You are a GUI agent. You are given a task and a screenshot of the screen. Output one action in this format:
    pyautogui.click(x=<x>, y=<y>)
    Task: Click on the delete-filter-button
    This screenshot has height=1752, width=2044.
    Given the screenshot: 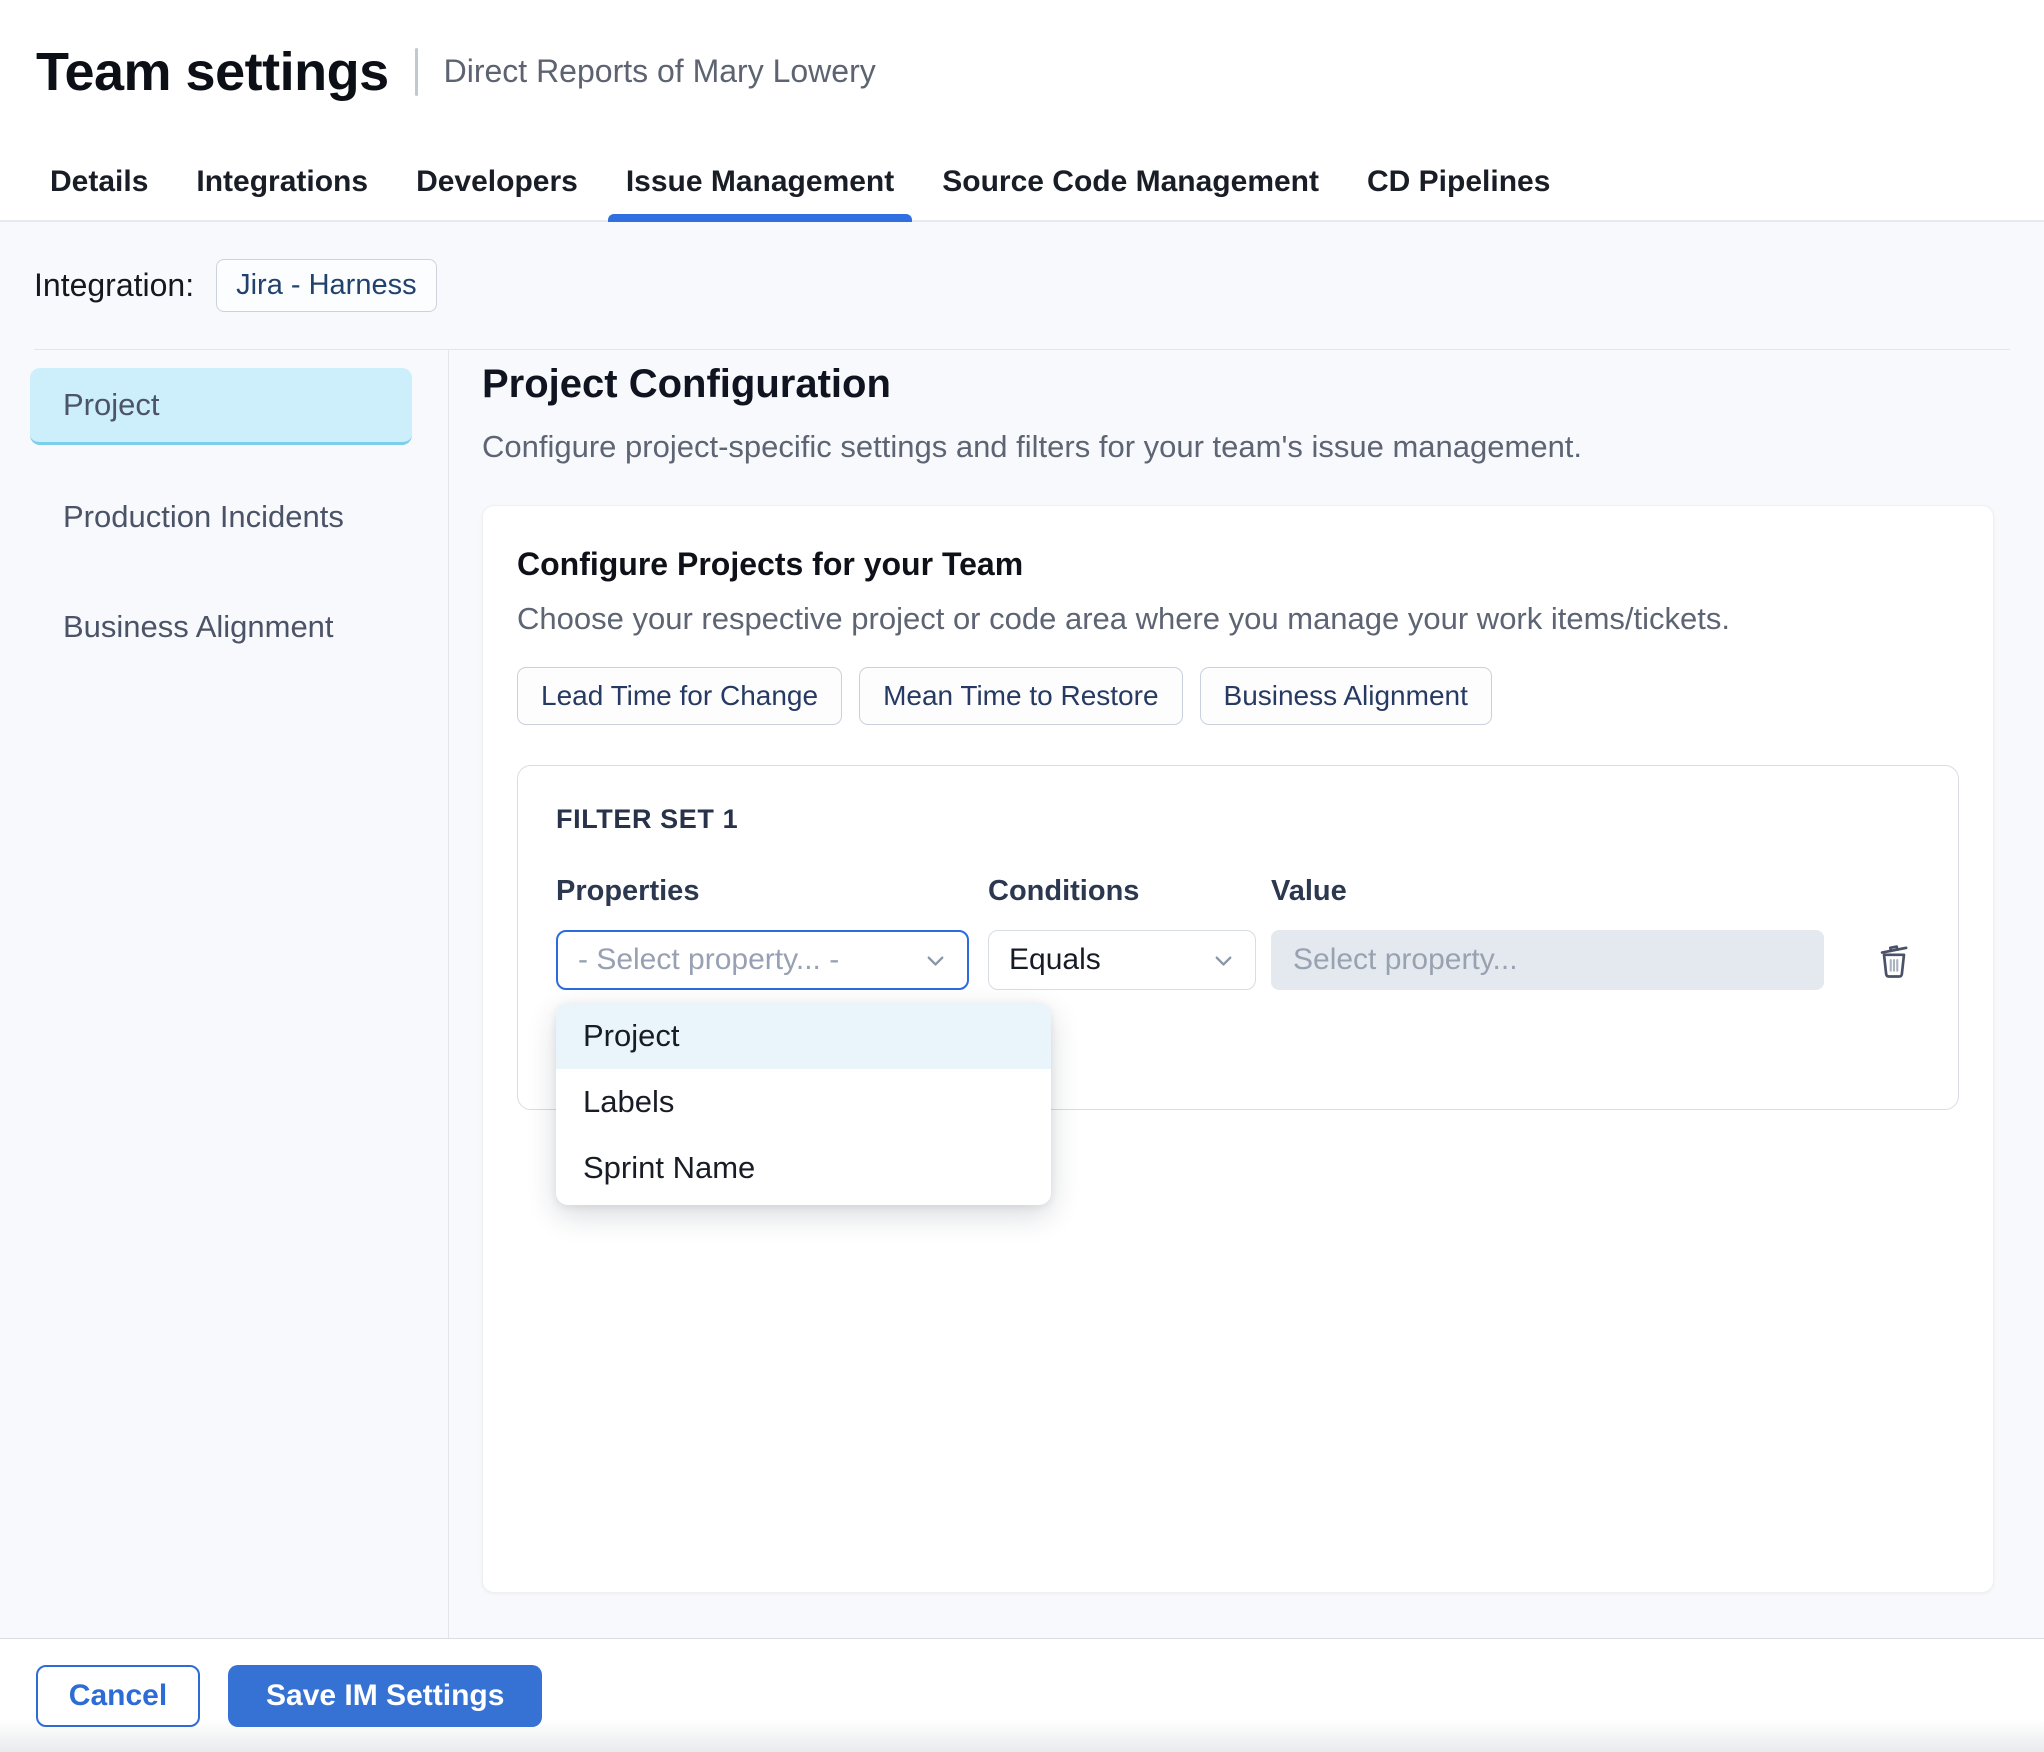 What is the action you would take?
    pyautogui.click(x=1894, y=960)
    